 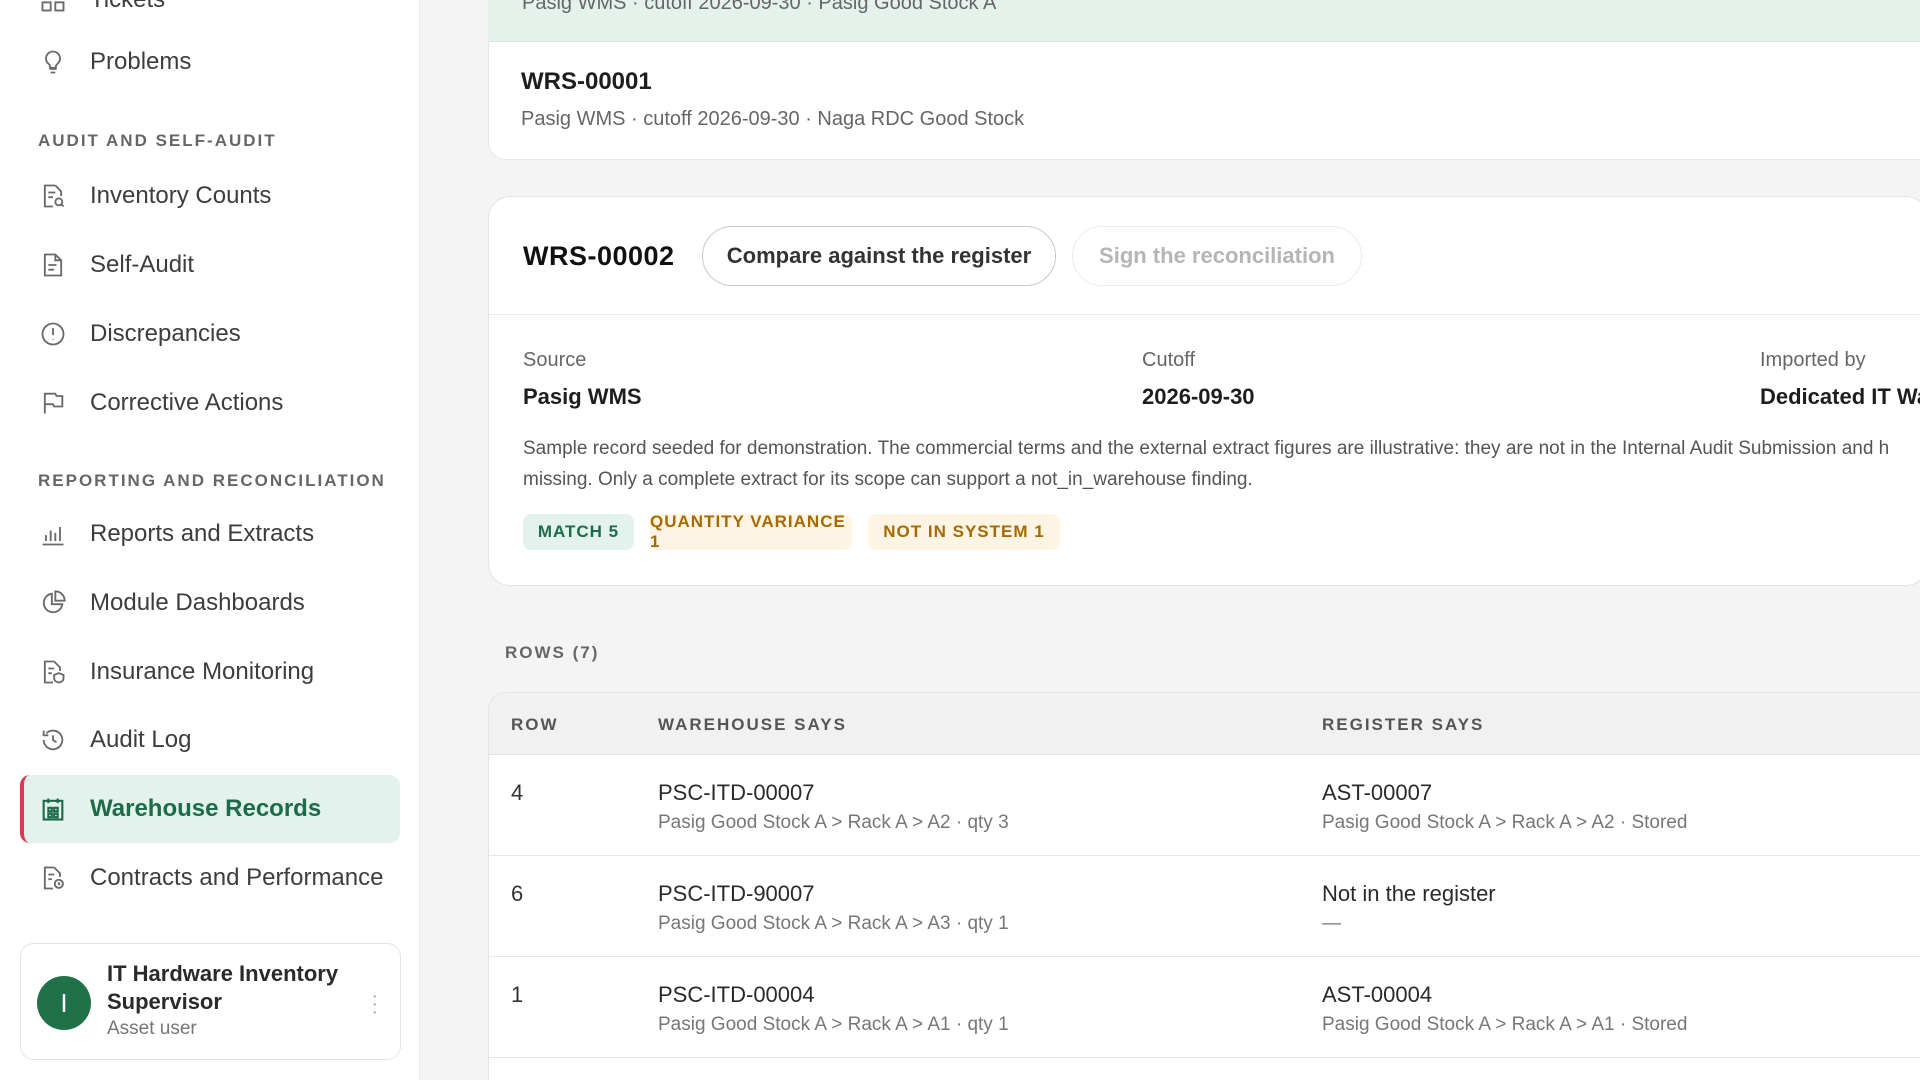 I want to click on section-label-audit: AUDIT AND SELF-AUDIT, so click(x=157, y=140).